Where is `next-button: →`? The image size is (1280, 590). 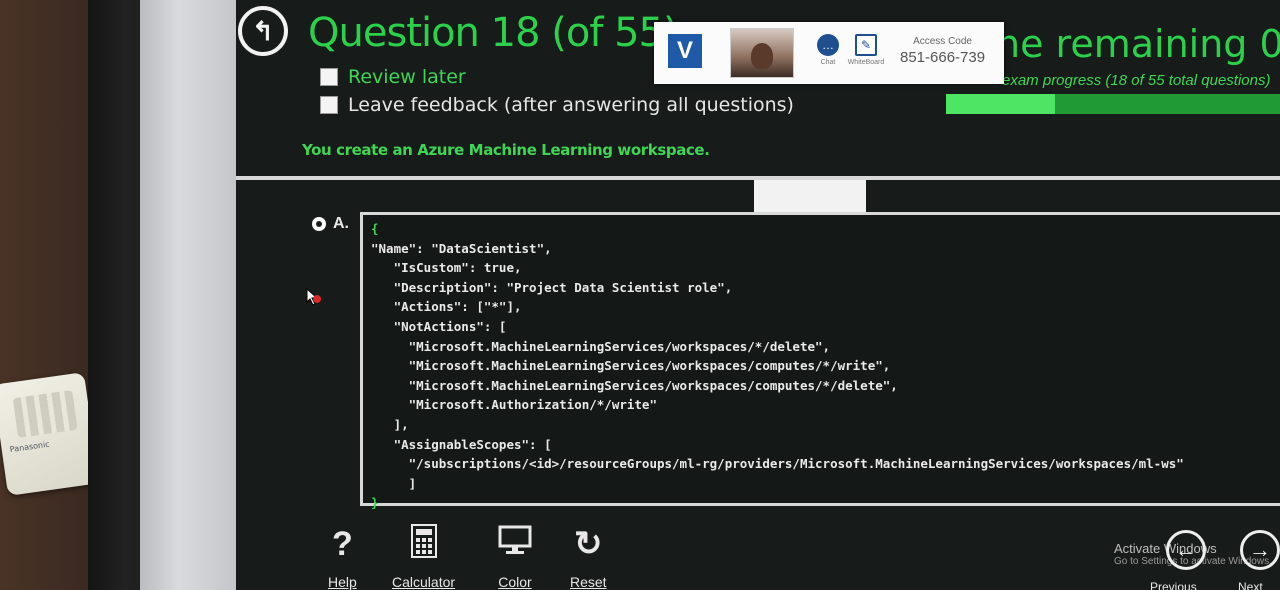 next-button: → is located at coordinates (1260, 550).